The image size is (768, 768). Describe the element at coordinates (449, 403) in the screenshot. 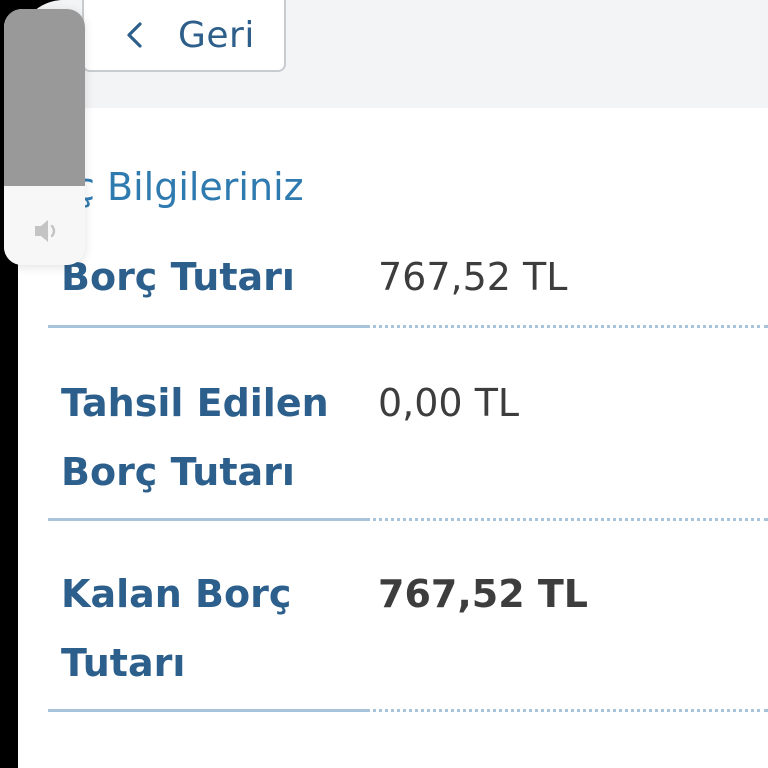

I see `debt-row-value: 0,00 TL` at that location.